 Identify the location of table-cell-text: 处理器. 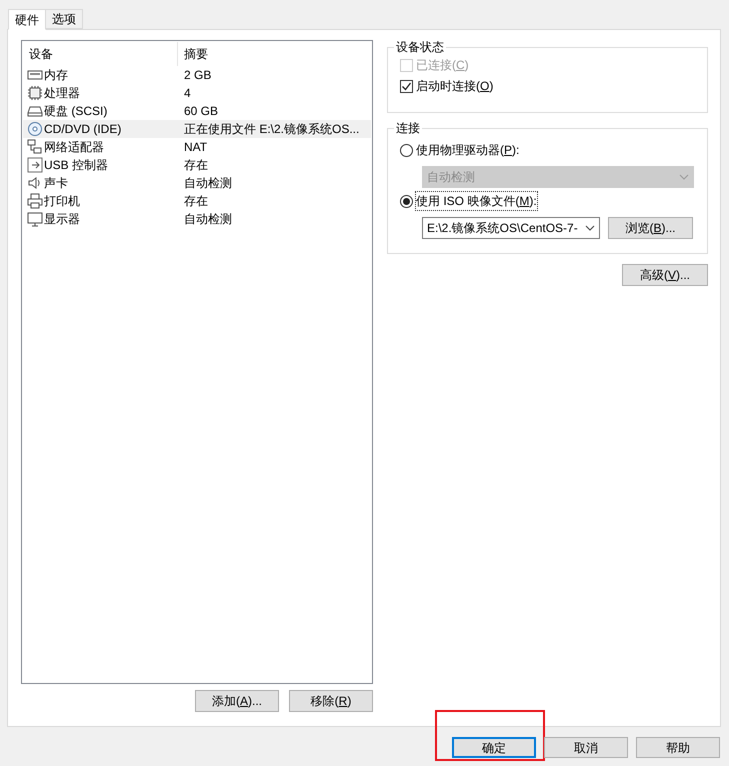
(62, 93).